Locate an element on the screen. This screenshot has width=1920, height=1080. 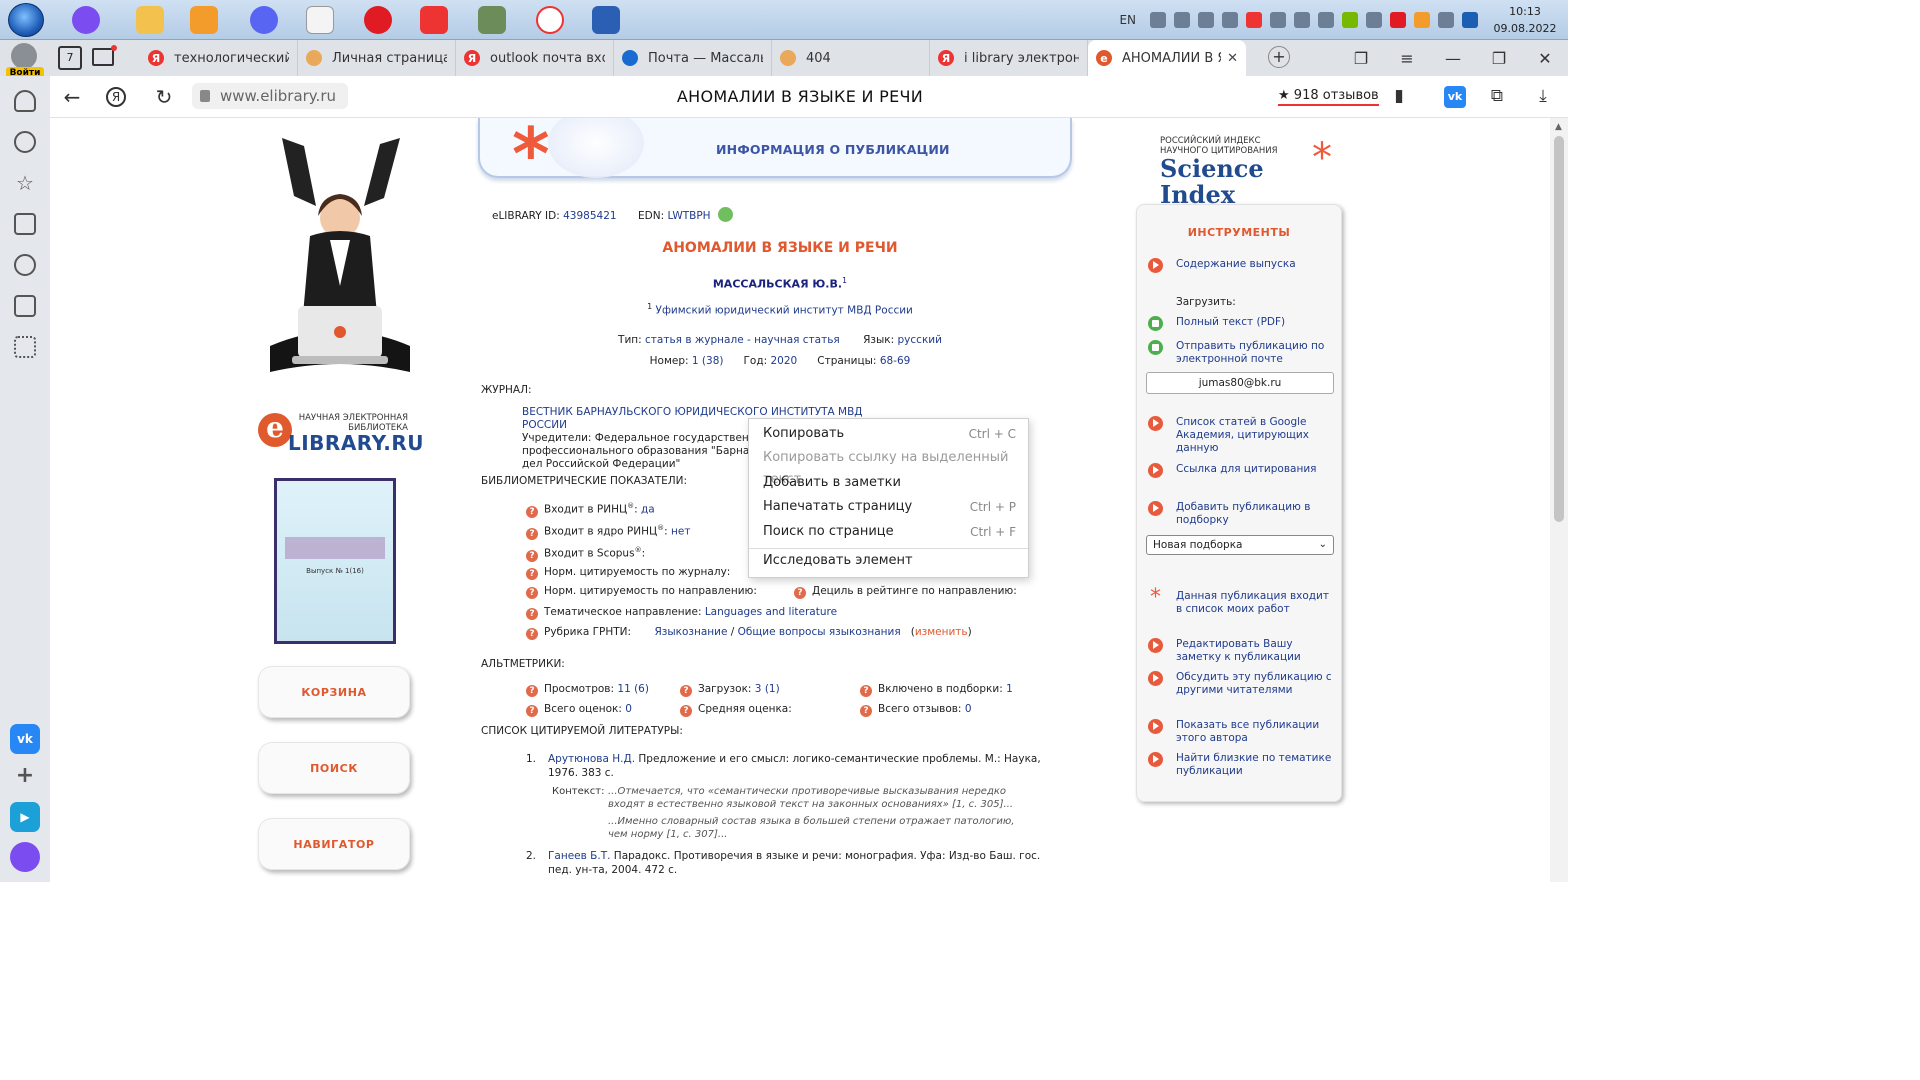
translate-icon: ⧉ is located at coordinates (1497, 97).